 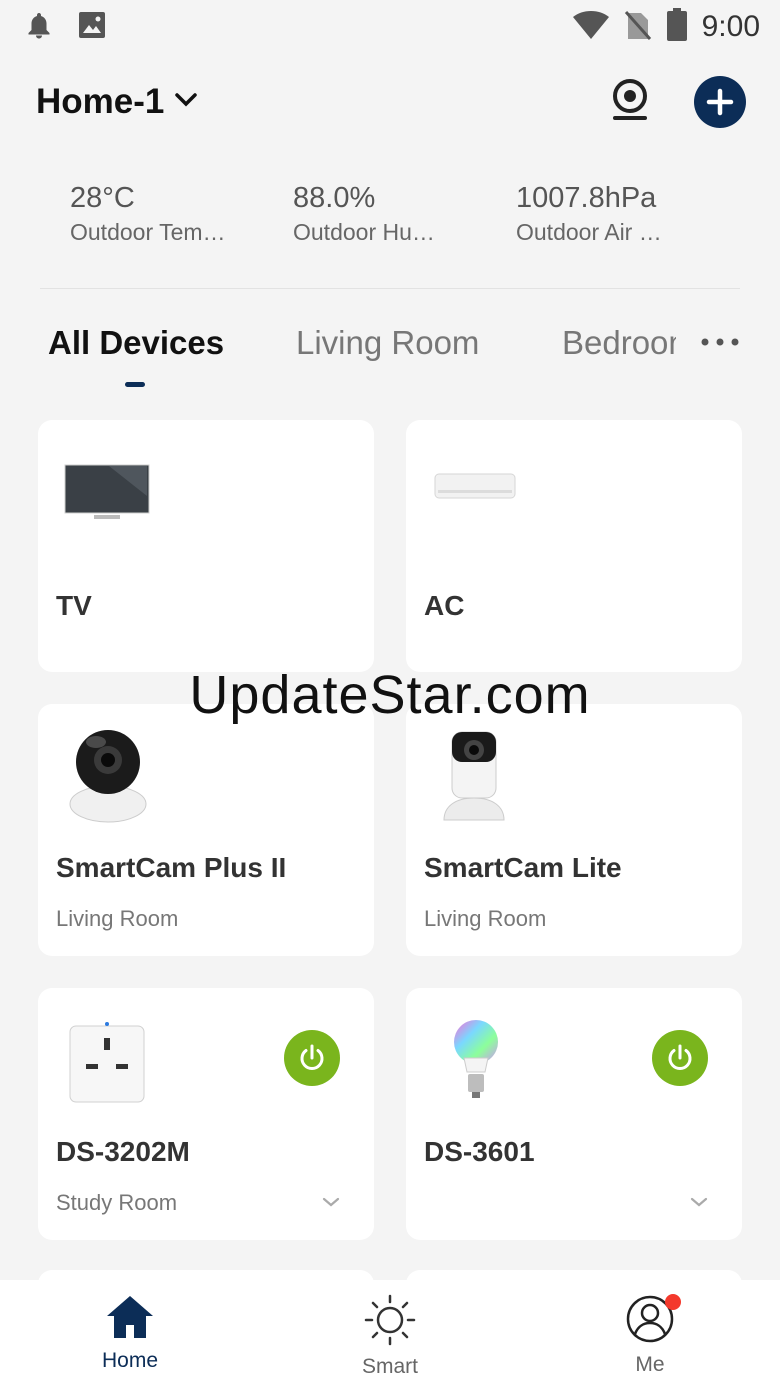 I want to click on add-button, so click(x=720, y=102).